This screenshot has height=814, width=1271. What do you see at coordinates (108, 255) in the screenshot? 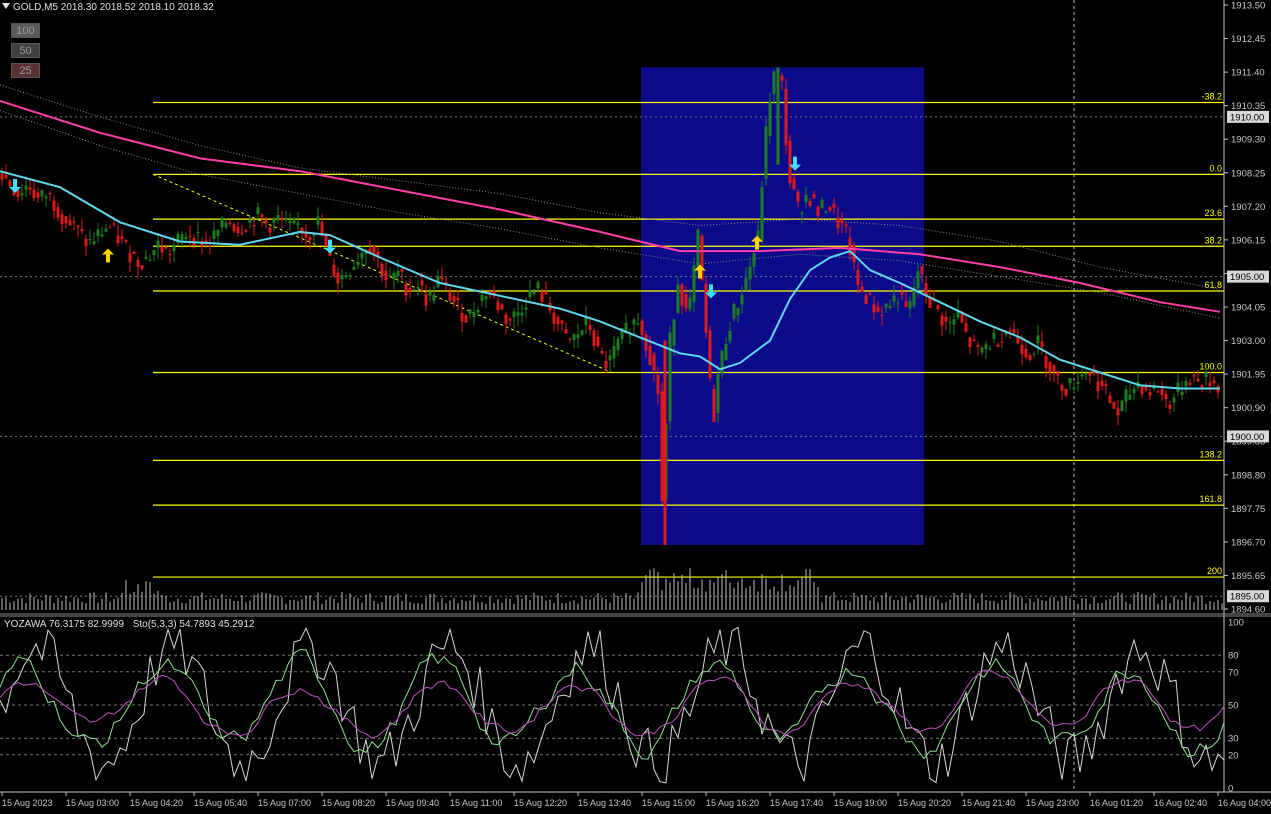
I see `arrow-up-icon` at bounding box center [108, 255].